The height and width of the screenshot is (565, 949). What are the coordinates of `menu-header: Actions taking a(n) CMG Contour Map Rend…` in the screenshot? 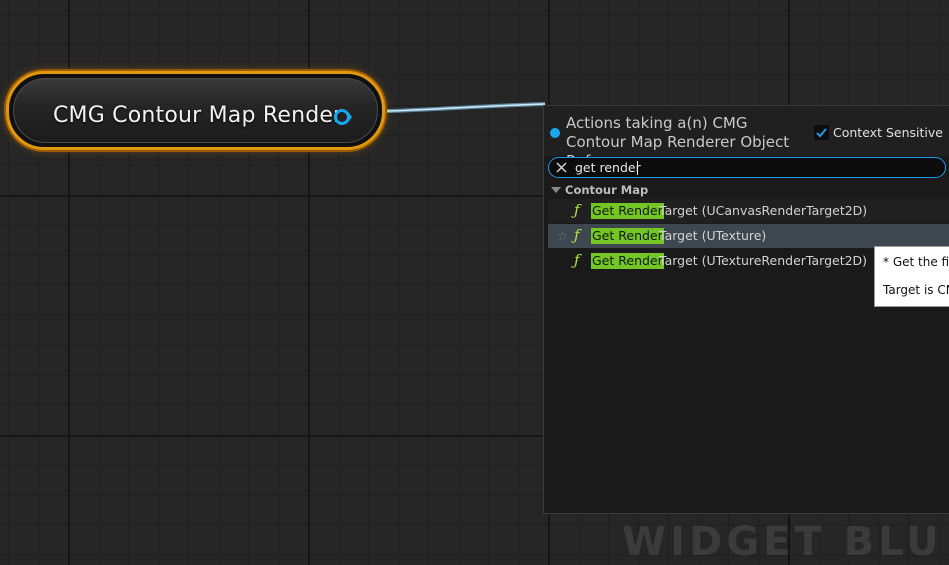 It's located at (746, 131).